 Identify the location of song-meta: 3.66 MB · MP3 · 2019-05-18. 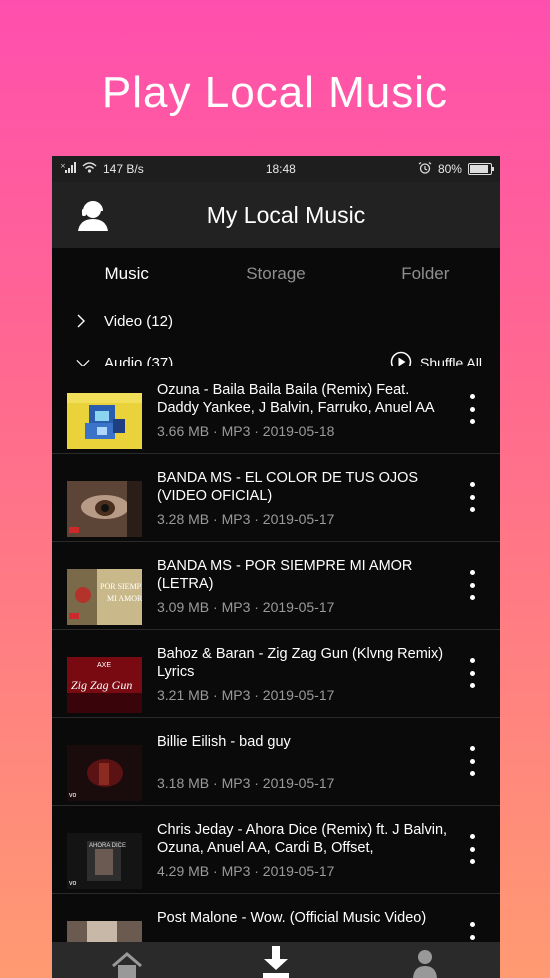
(246, 431).